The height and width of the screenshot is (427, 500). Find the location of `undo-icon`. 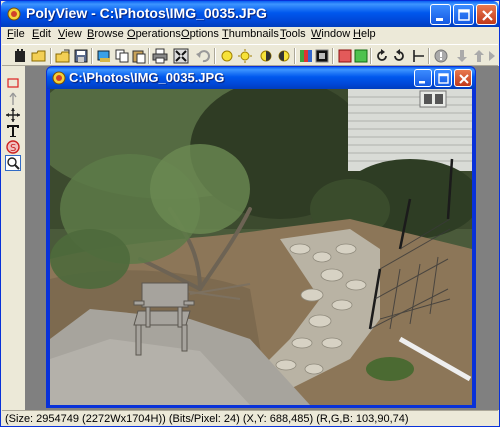

undo-icon is located at coordinates (203, 56).